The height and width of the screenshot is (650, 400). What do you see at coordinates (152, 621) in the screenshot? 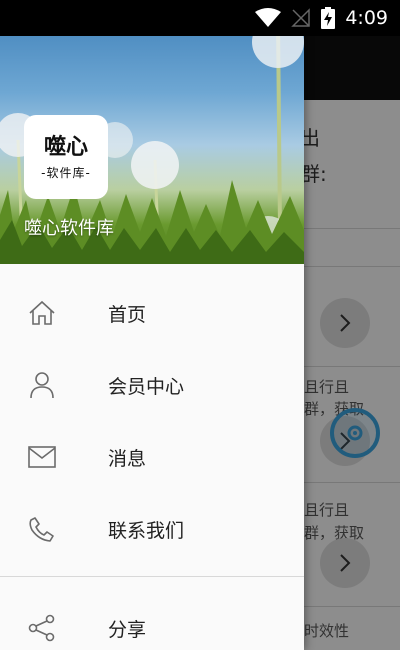
I see `menu-item-share: 分享` at bounding box center [152, 621].